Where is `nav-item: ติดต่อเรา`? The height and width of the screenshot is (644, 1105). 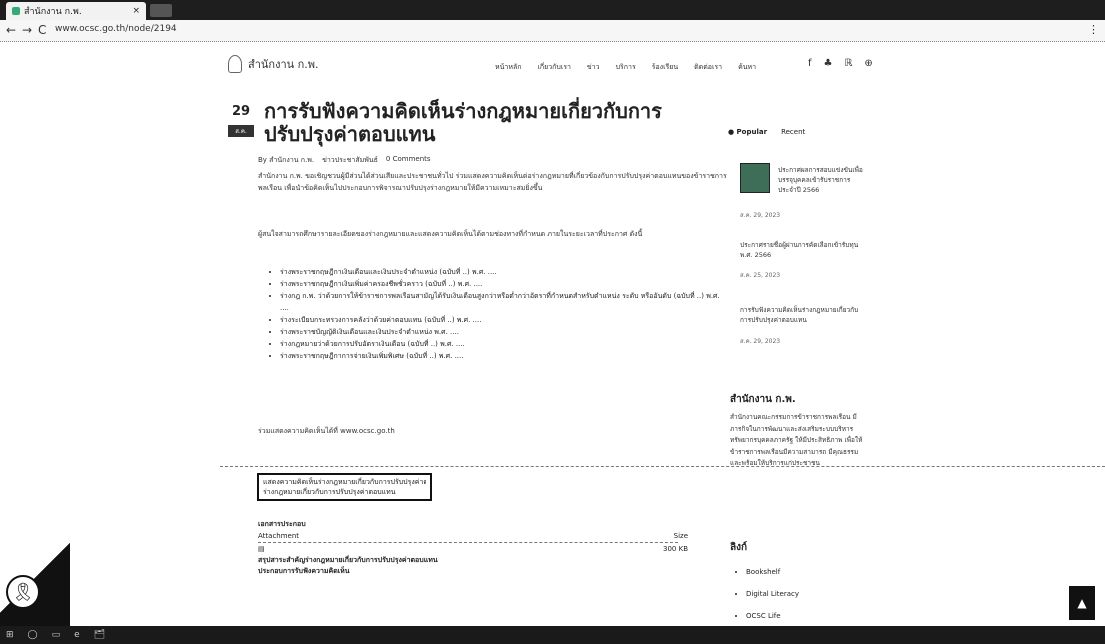 nav-item: ติดต่อเรา is located at coordinates (708, 67).